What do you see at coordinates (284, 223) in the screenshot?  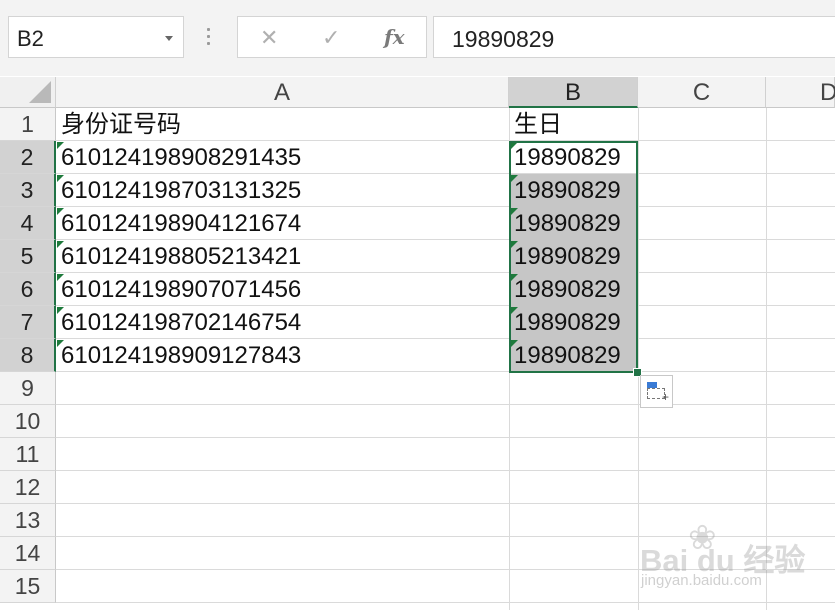 I see `cell-a4: 610124198904121674` at bounding box center [284, 223].